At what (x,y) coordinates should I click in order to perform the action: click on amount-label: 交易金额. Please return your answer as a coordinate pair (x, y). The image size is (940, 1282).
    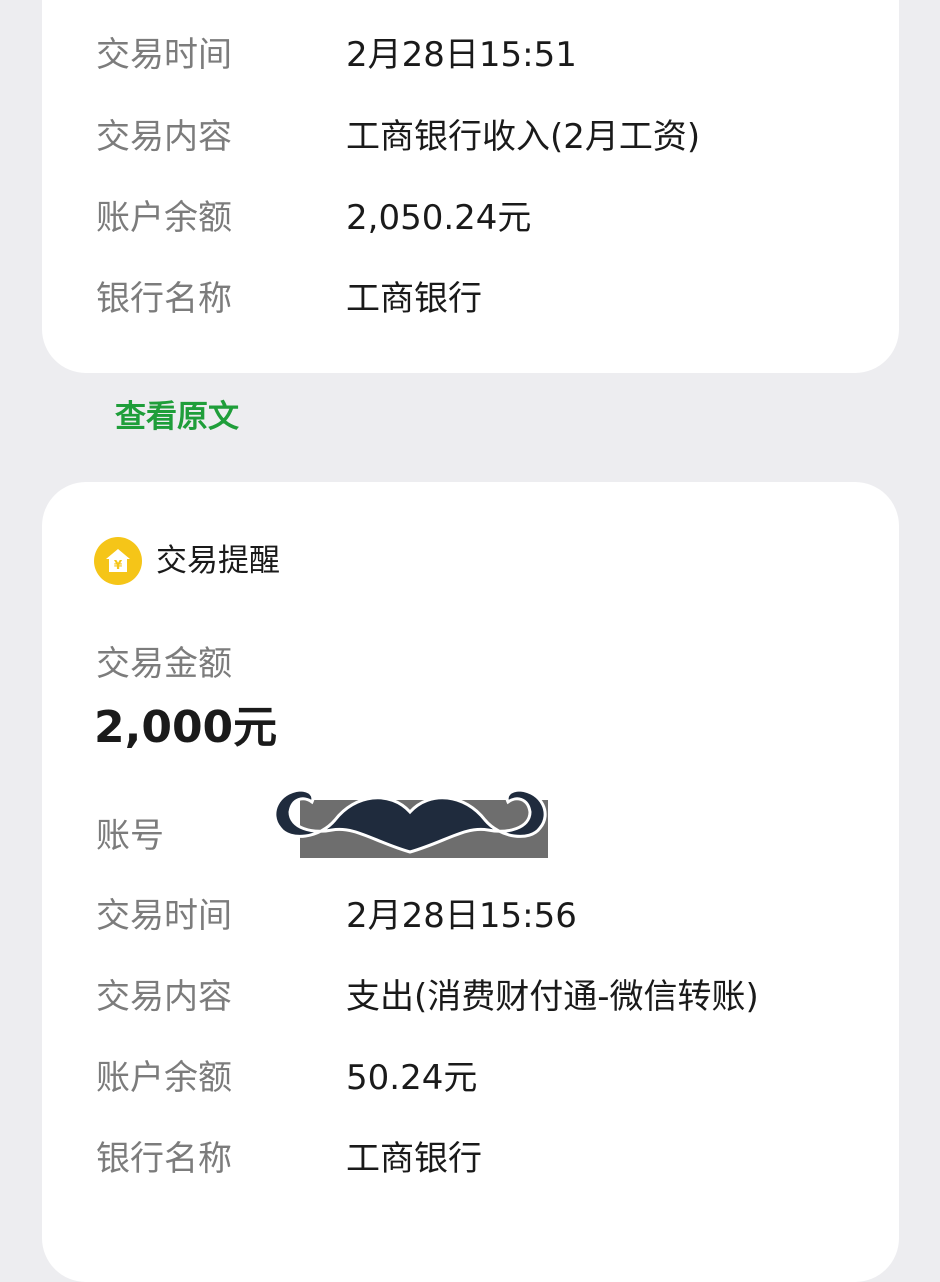
    Looking at the image, I should click on (164, 664).